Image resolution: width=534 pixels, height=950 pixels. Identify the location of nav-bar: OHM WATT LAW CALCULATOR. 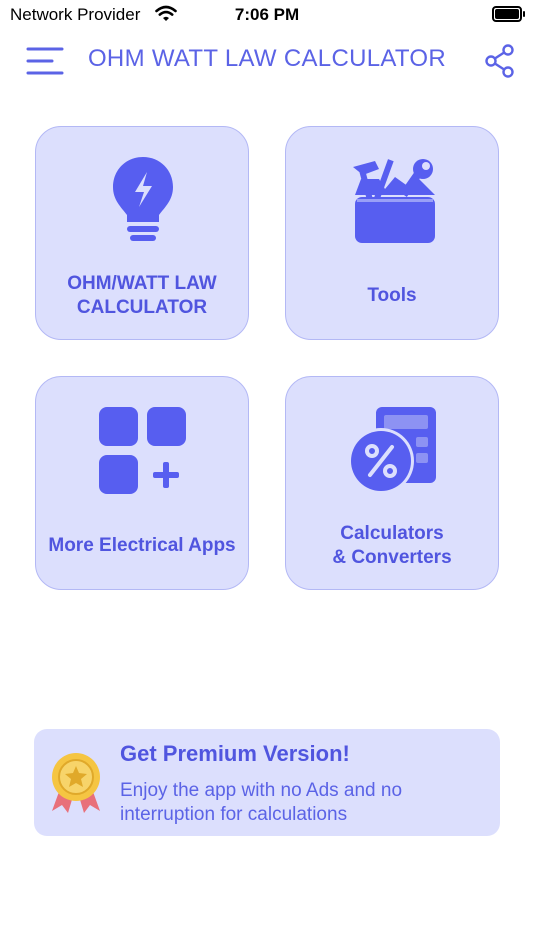
(267, 62).